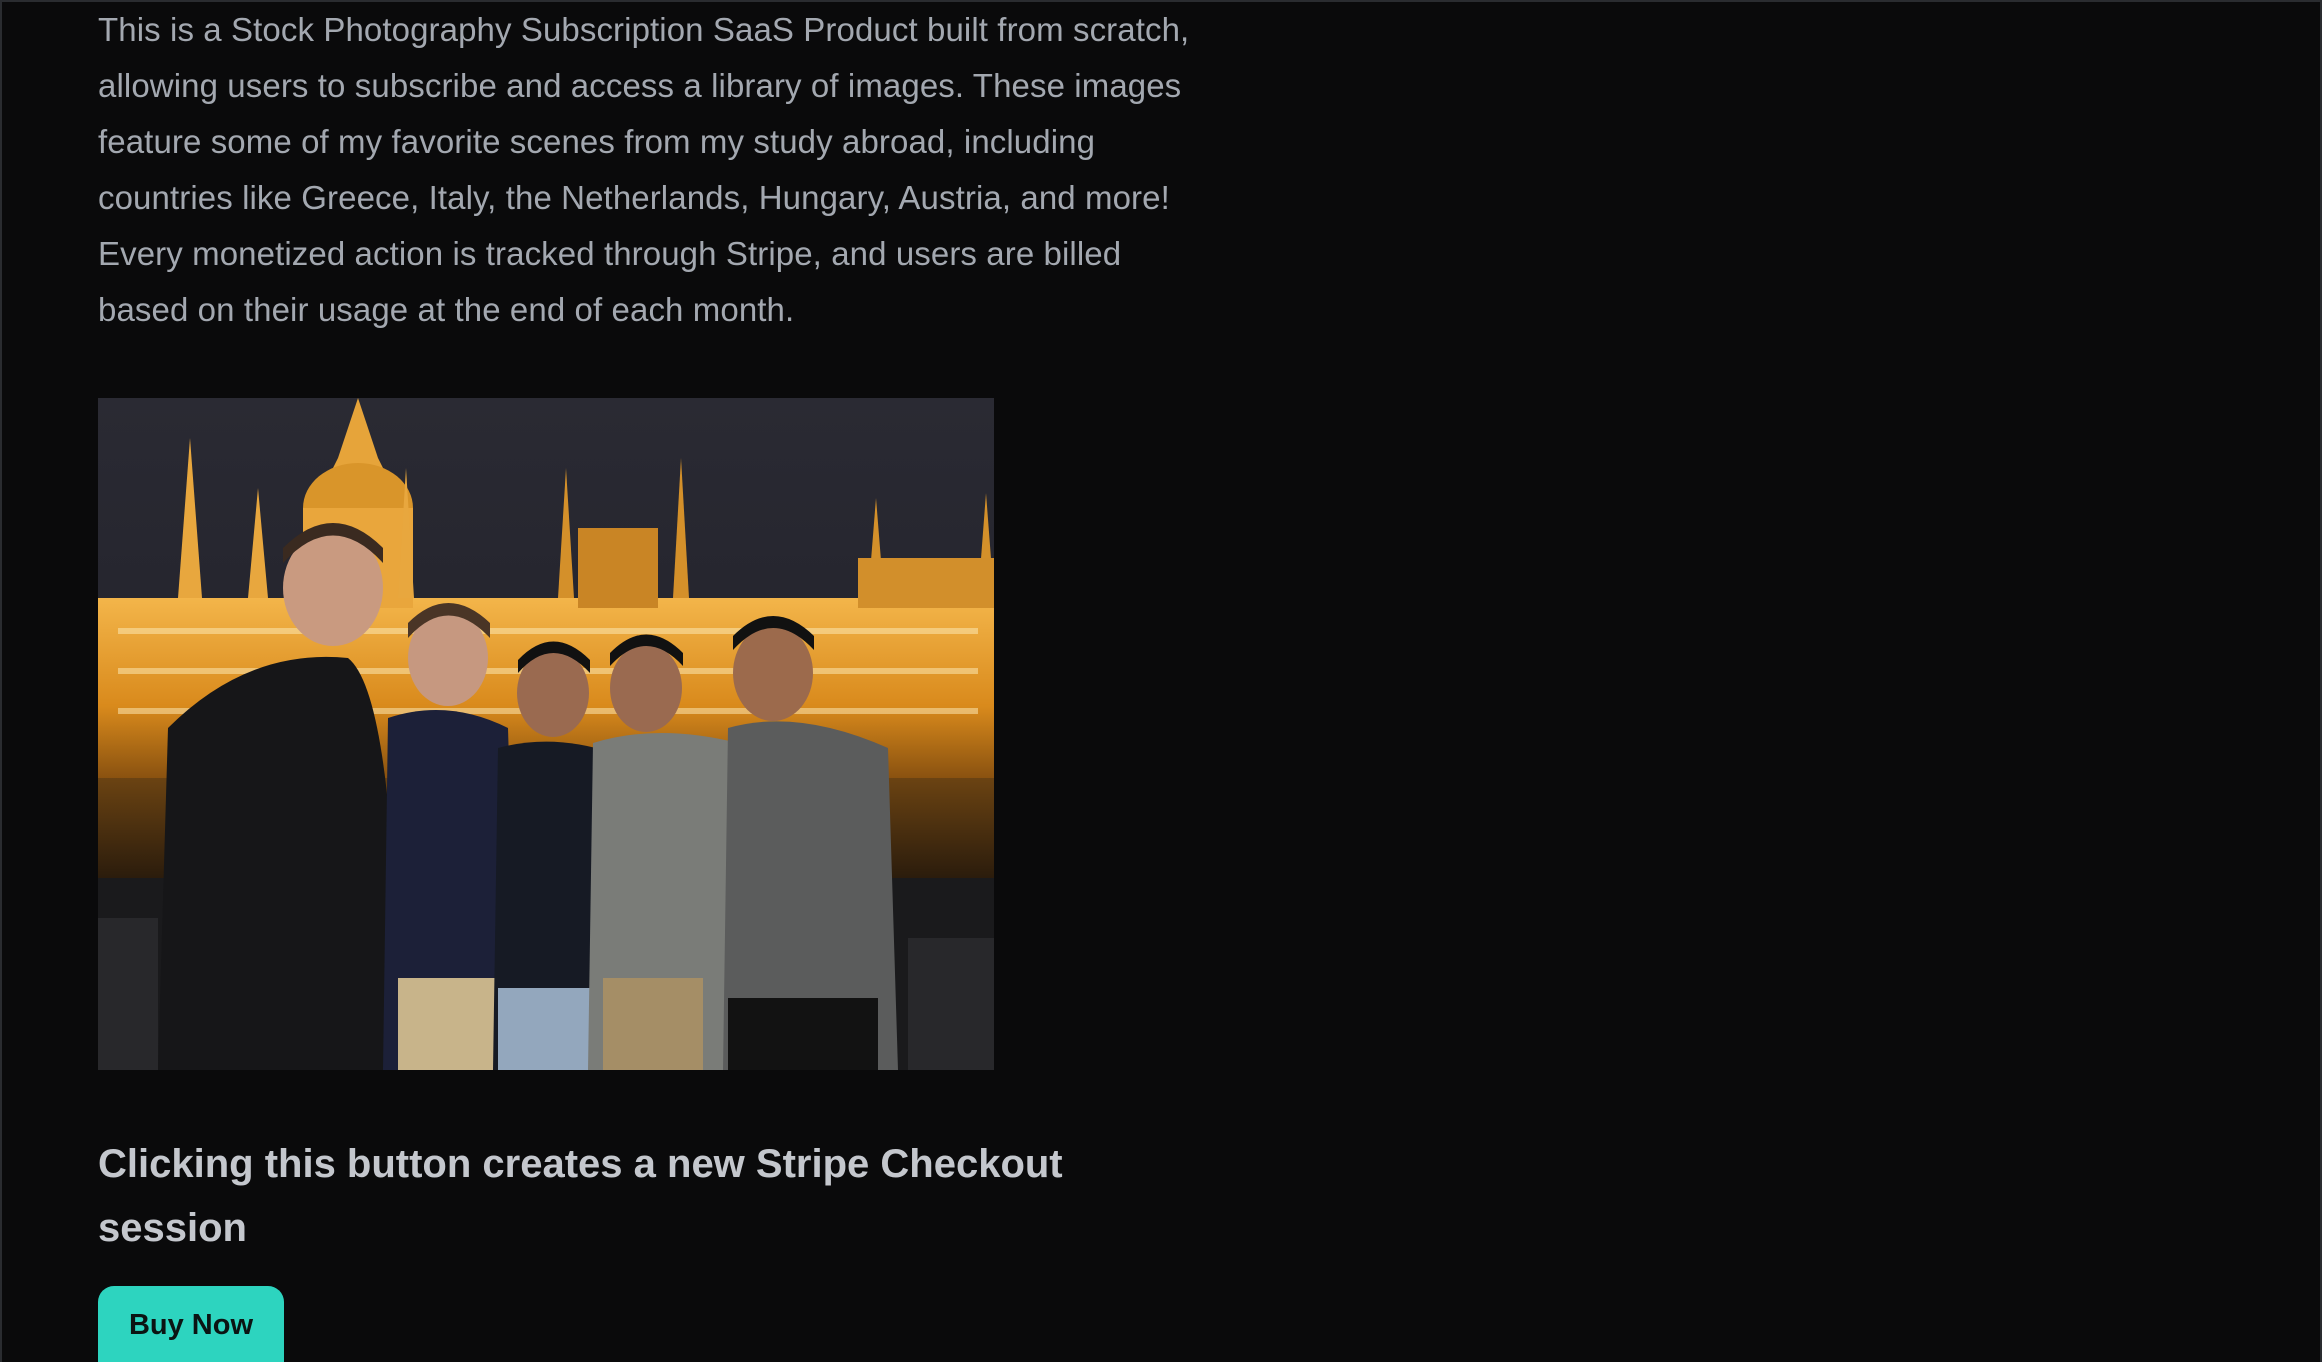 The height and width of the screenshot is (1362, 2322). Describe the element at coordinates (172, 1228) in the screenshot. I see `checkout-heading-line: session` at that location.